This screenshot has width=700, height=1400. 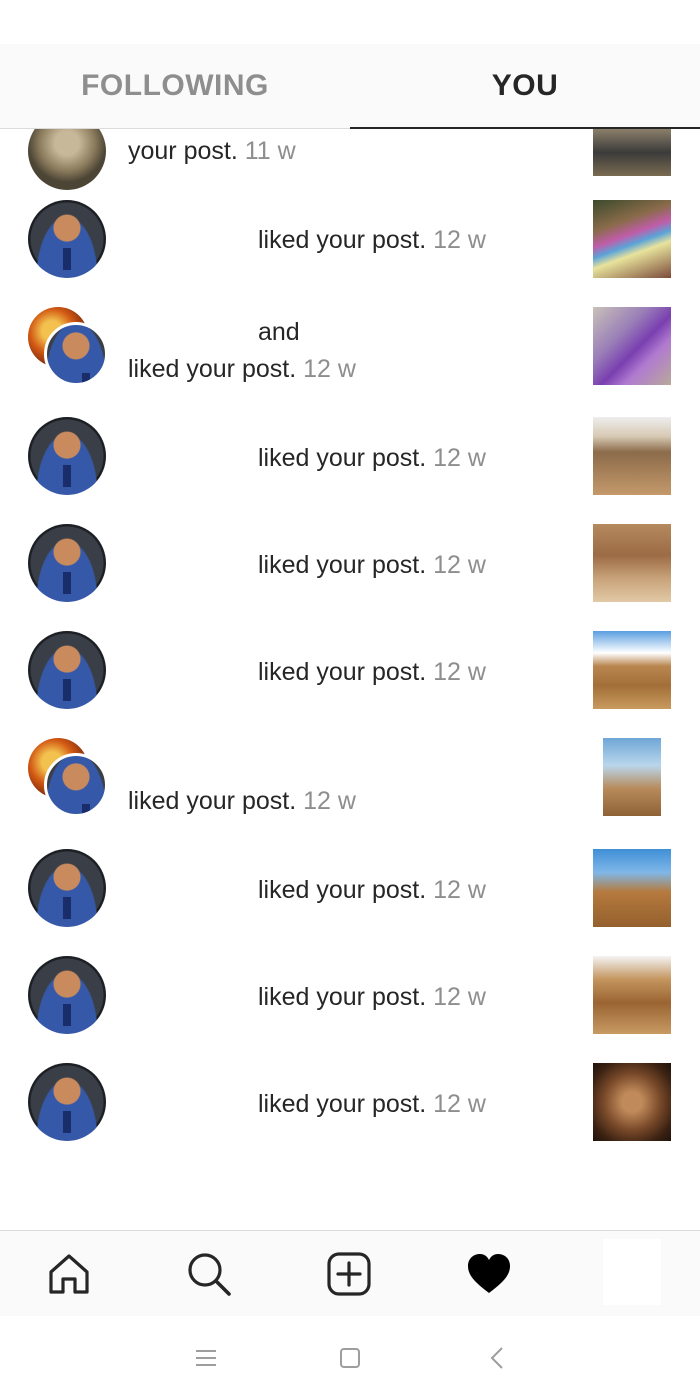 What do you see at coordinates (350, 347) in the screenshot?
I see `list-item: and liked your post. 12 w` at bounding box center [350, 347].